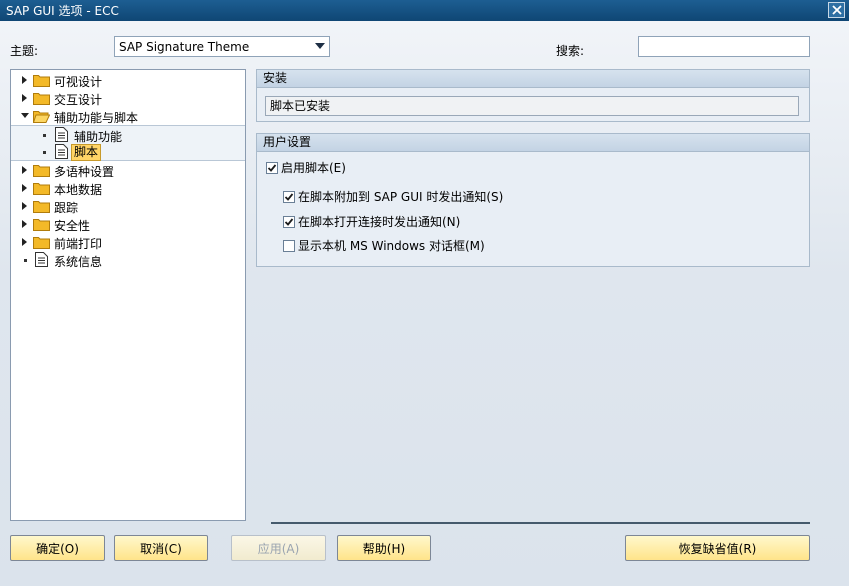 The image size is (849, 586). I want to click on notify-attach-checkbox: 在脚本附加到 SAP GUI 时发出通知(S), so click(393, 196).